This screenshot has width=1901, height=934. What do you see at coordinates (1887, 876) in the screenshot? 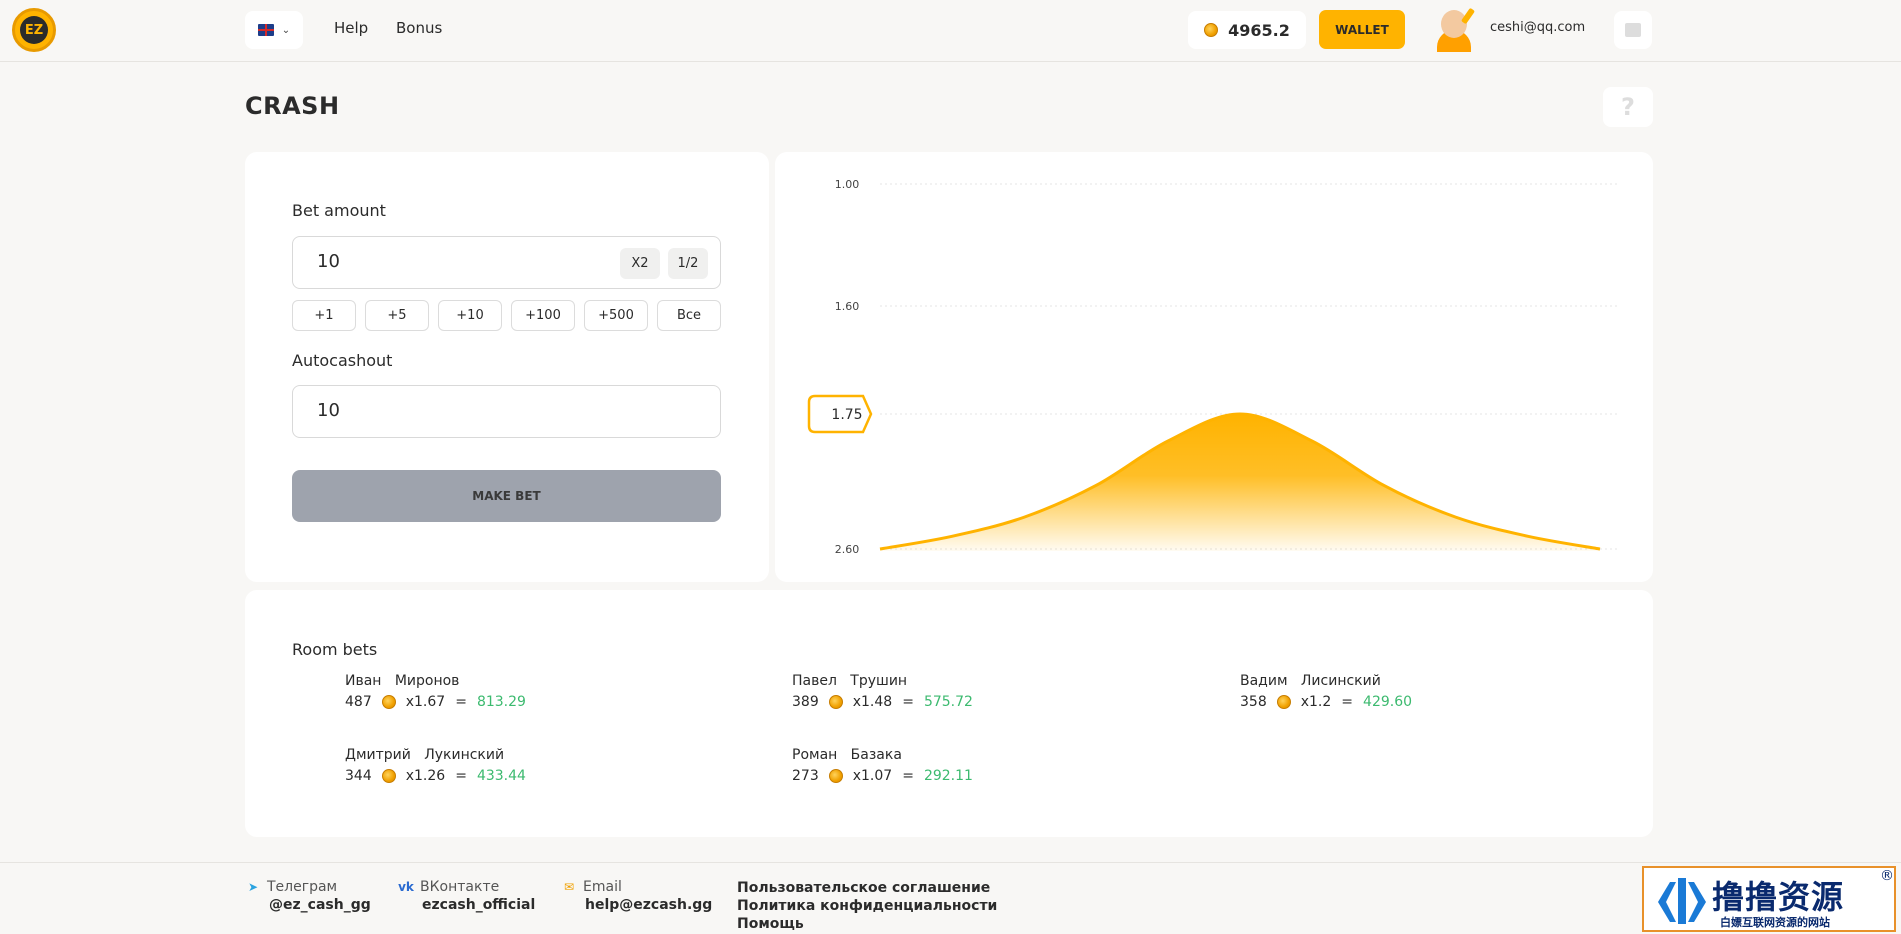
I see `watermark-registered: ®` at bounding box center [1887, 876].